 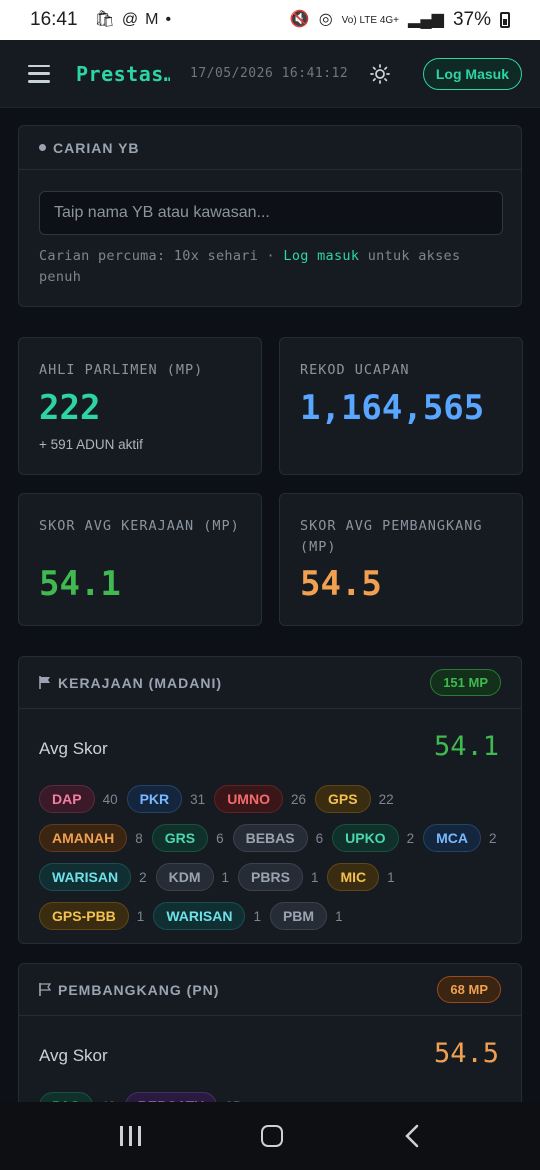 What do you see at coordinates (298, 799) in the screenshot?
I see `party-seat-count: 26` at bounding box center [298, 799].